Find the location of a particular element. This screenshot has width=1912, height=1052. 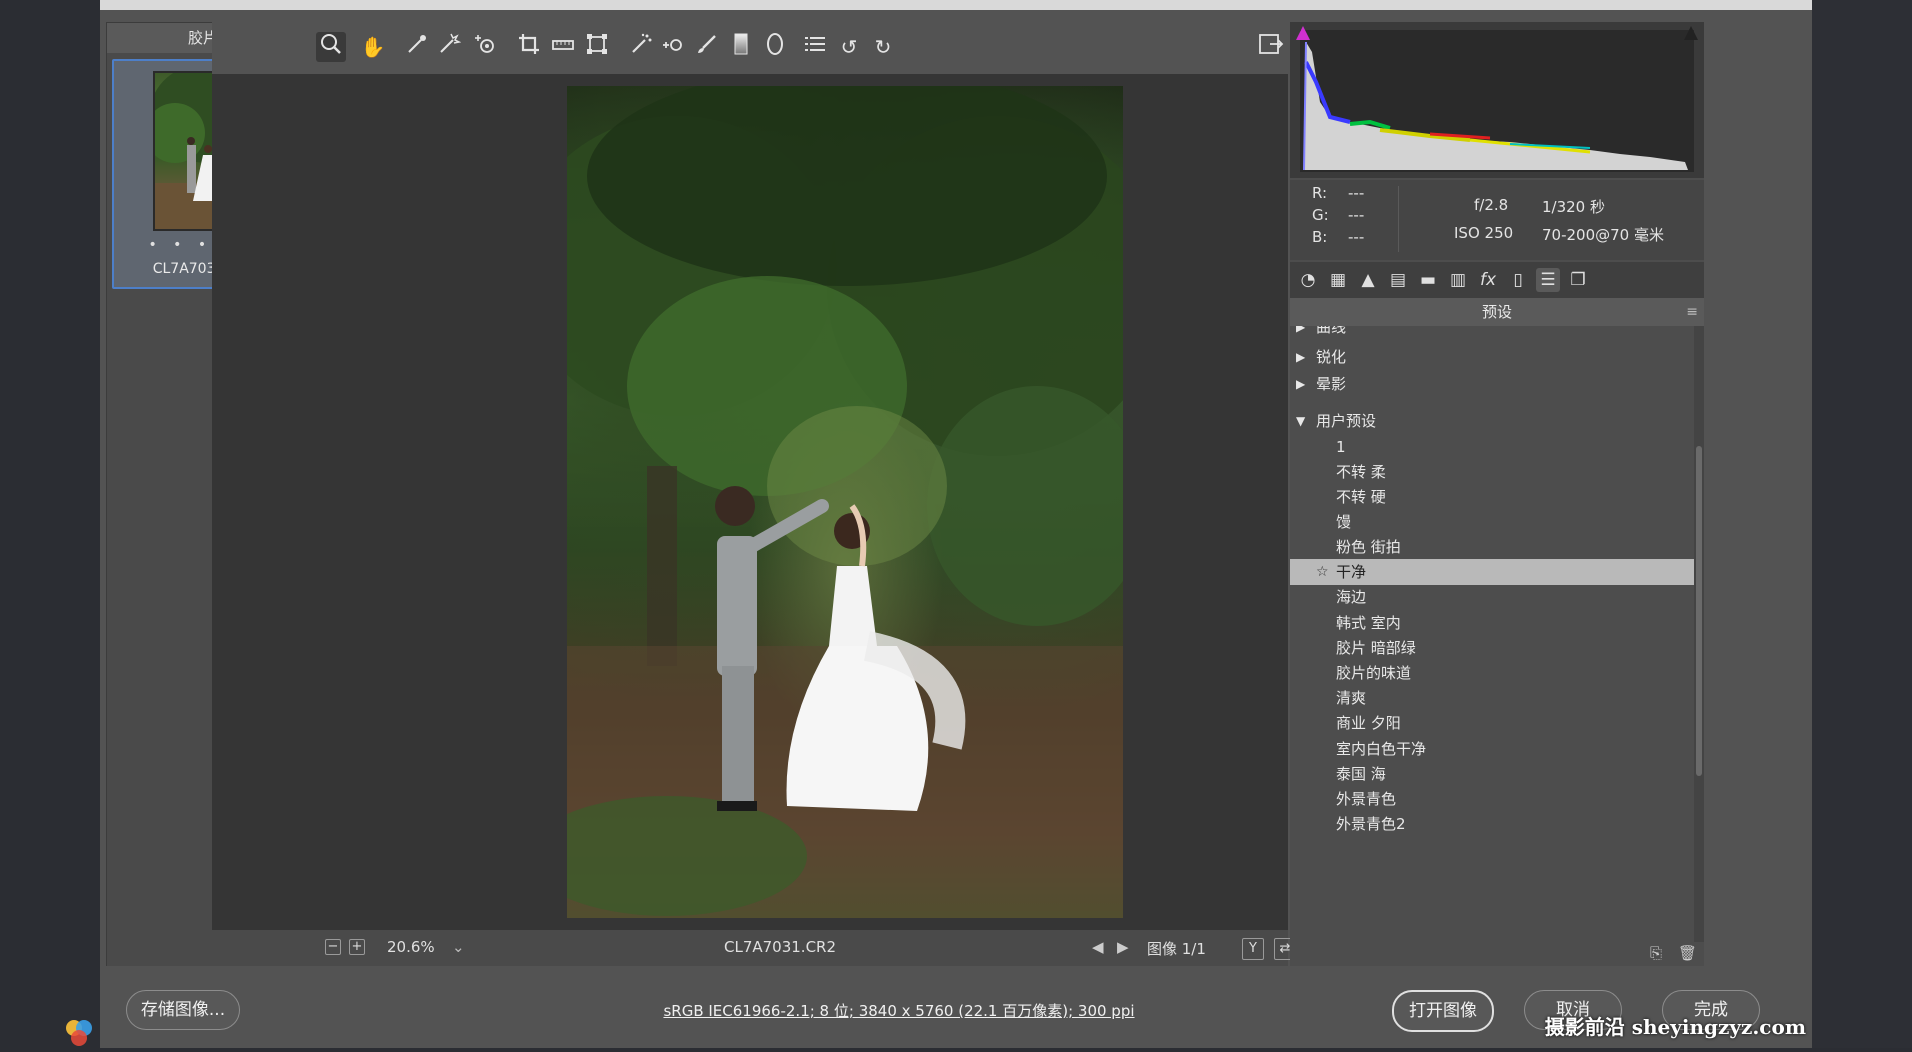

preset-item: 不转 柔 is located at coordinates (1492, 472).